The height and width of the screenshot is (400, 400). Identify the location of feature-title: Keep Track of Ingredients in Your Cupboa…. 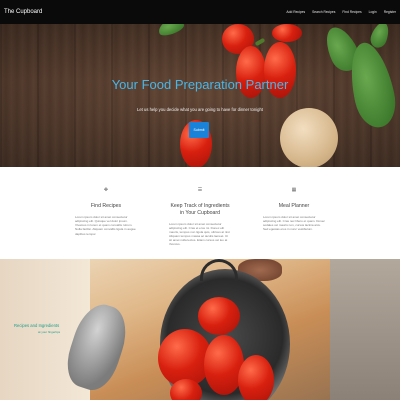
(200, 209).